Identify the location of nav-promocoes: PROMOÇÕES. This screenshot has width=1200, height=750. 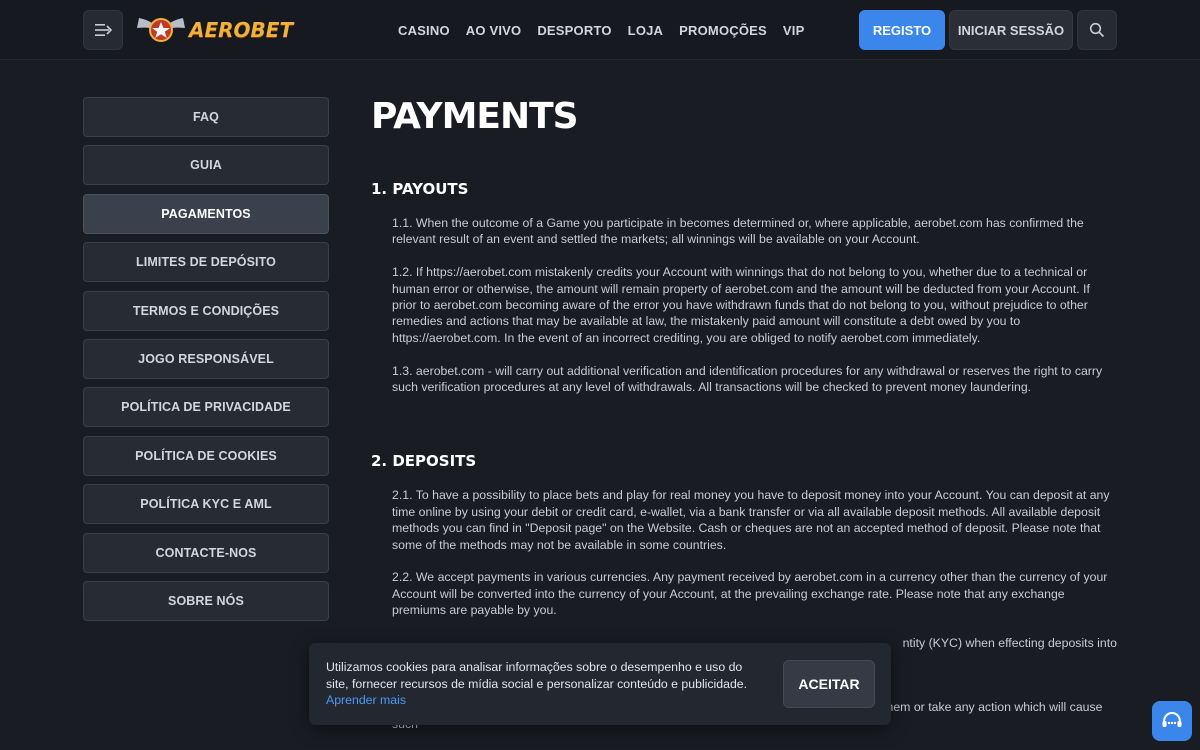
(723, 30).